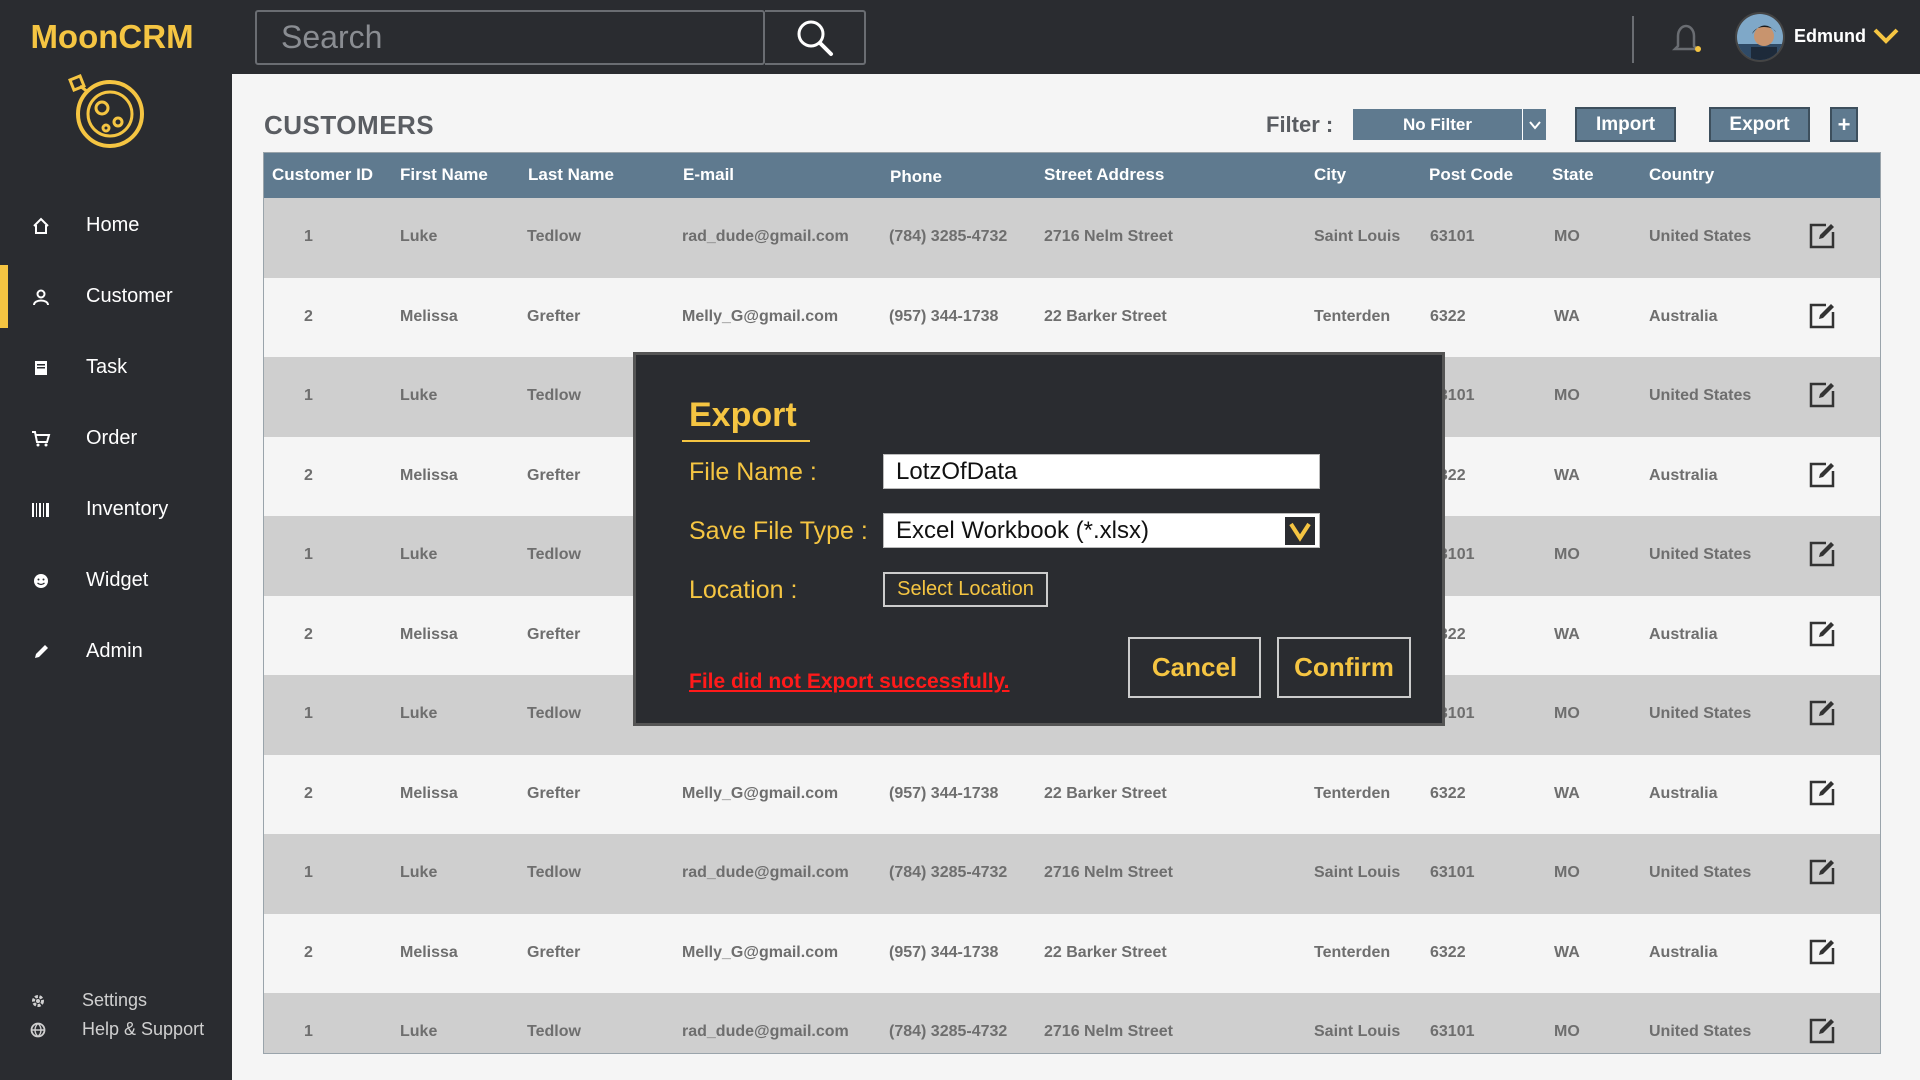 The image size is (1920, 1080). I want to click on export-button: Export, so click(1759, 124).